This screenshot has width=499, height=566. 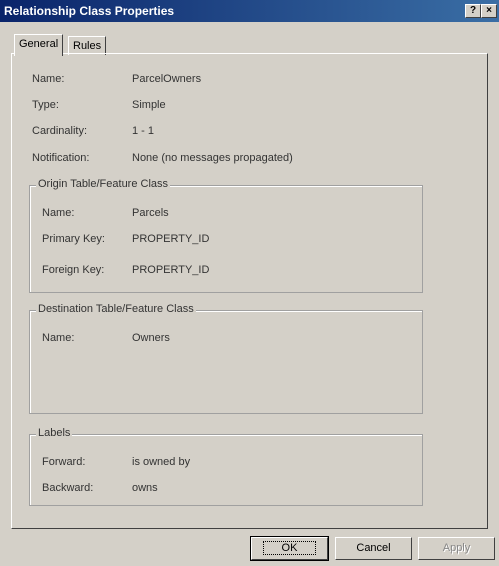 I want to click on cardinality-label: Cardinality:, so click(x=60, y=131).